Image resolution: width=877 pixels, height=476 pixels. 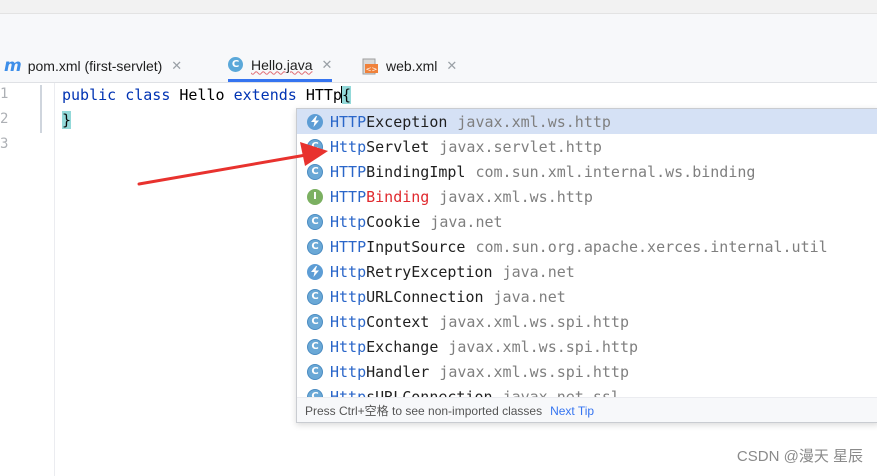 What do you see at coordinates (265, 95) in the screenshot?
I see `keyword: extends` at bounding box center [265, 95].